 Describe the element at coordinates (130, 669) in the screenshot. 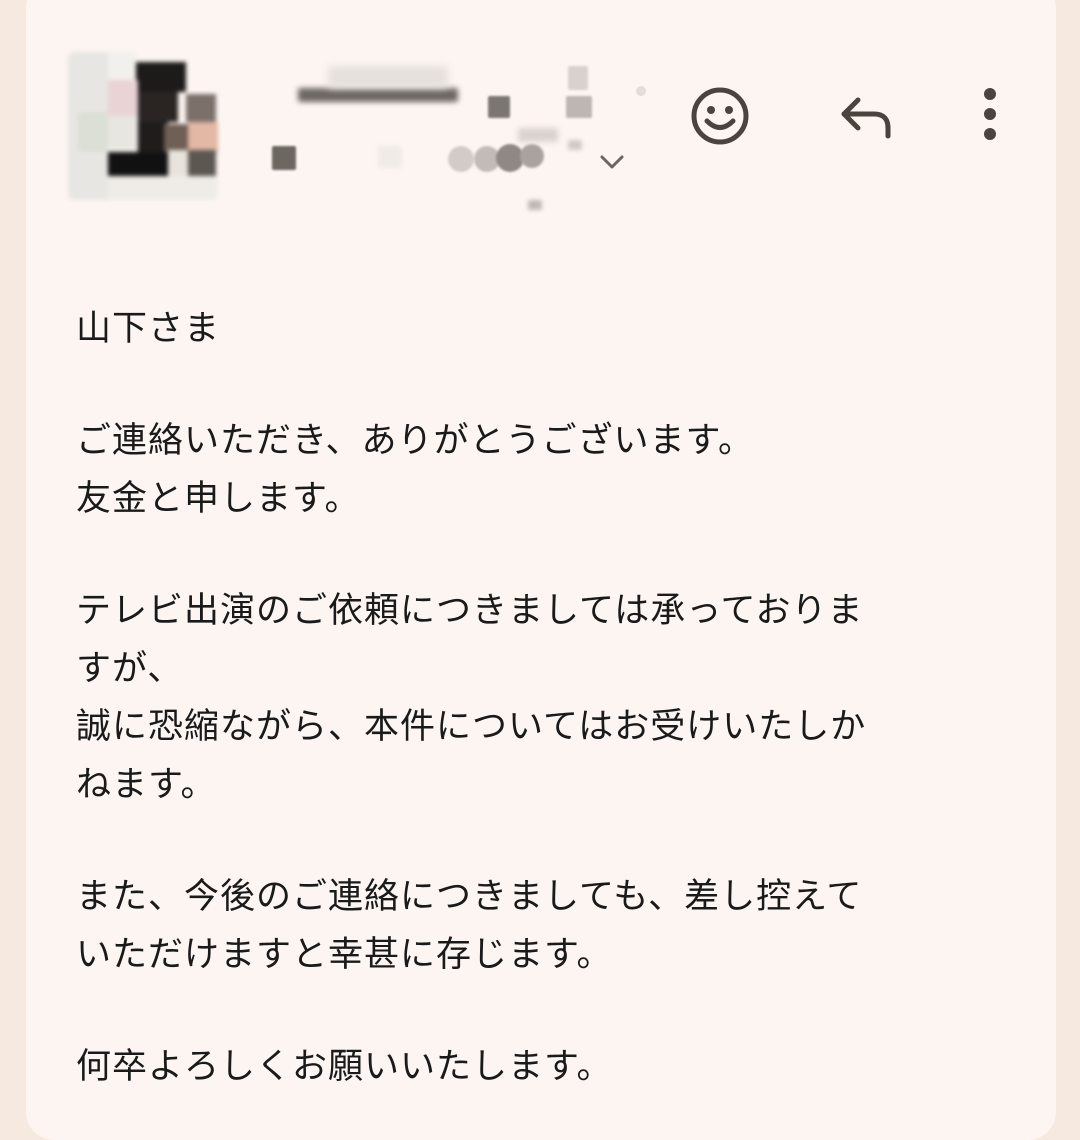

I see `paragraph-line: すが、` at that location.